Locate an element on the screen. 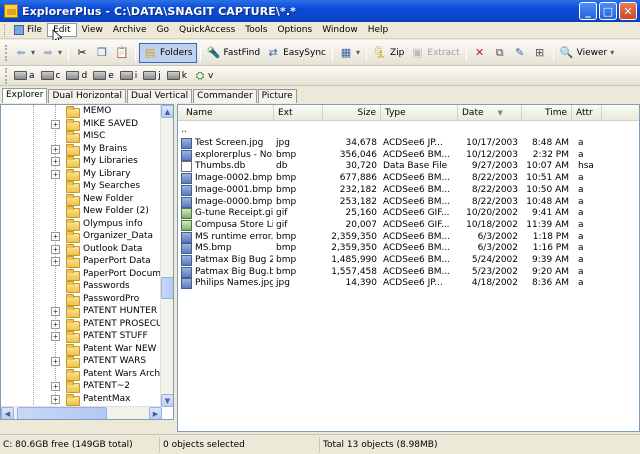 This screenshot has height=454, width=640. fastfind-button: 🔦 FastFind is located at coordinates (234, 53).